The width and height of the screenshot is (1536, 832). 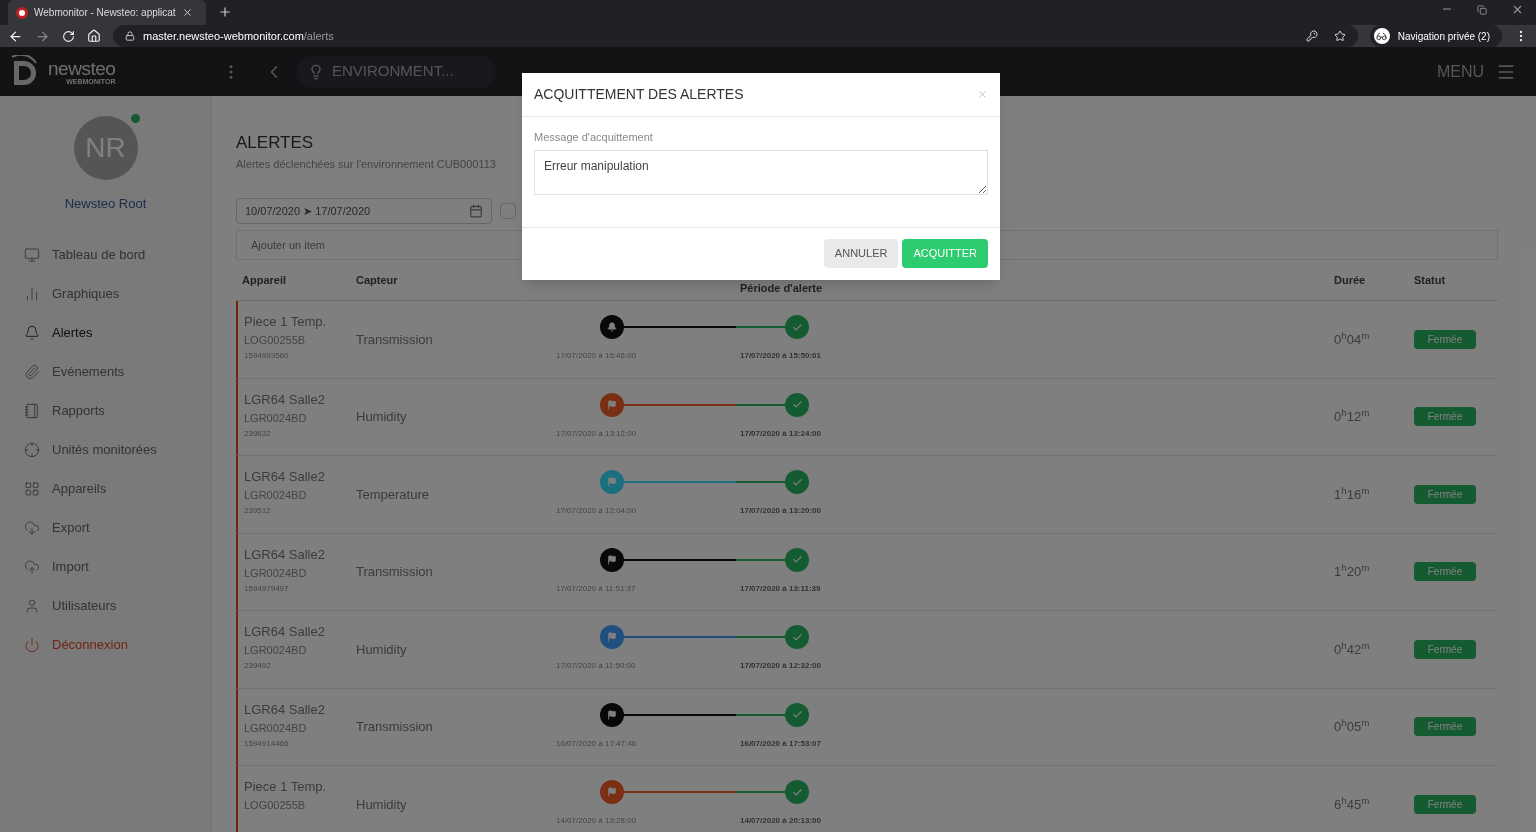 What do you see at coordinates (105, 255) in the screenshot?
I see `sidebar-item: Tableau de bord` at bounding box center [105, 255].